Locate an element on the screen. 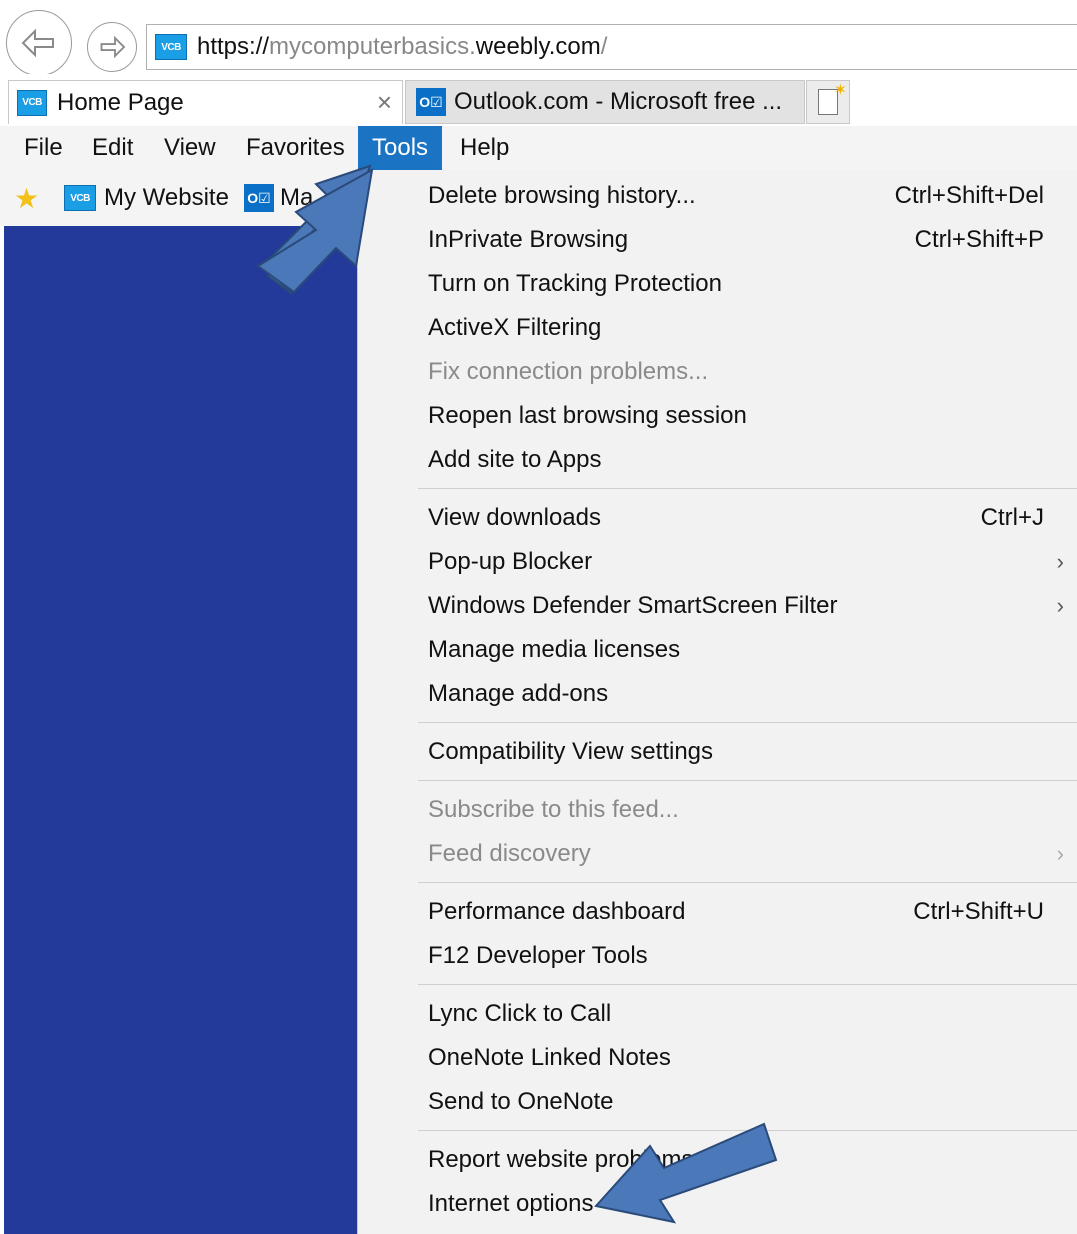 Image resolution: width=1077 pixels, height=1234 pixels. menu-file: File is located at coordinates (43, 148).